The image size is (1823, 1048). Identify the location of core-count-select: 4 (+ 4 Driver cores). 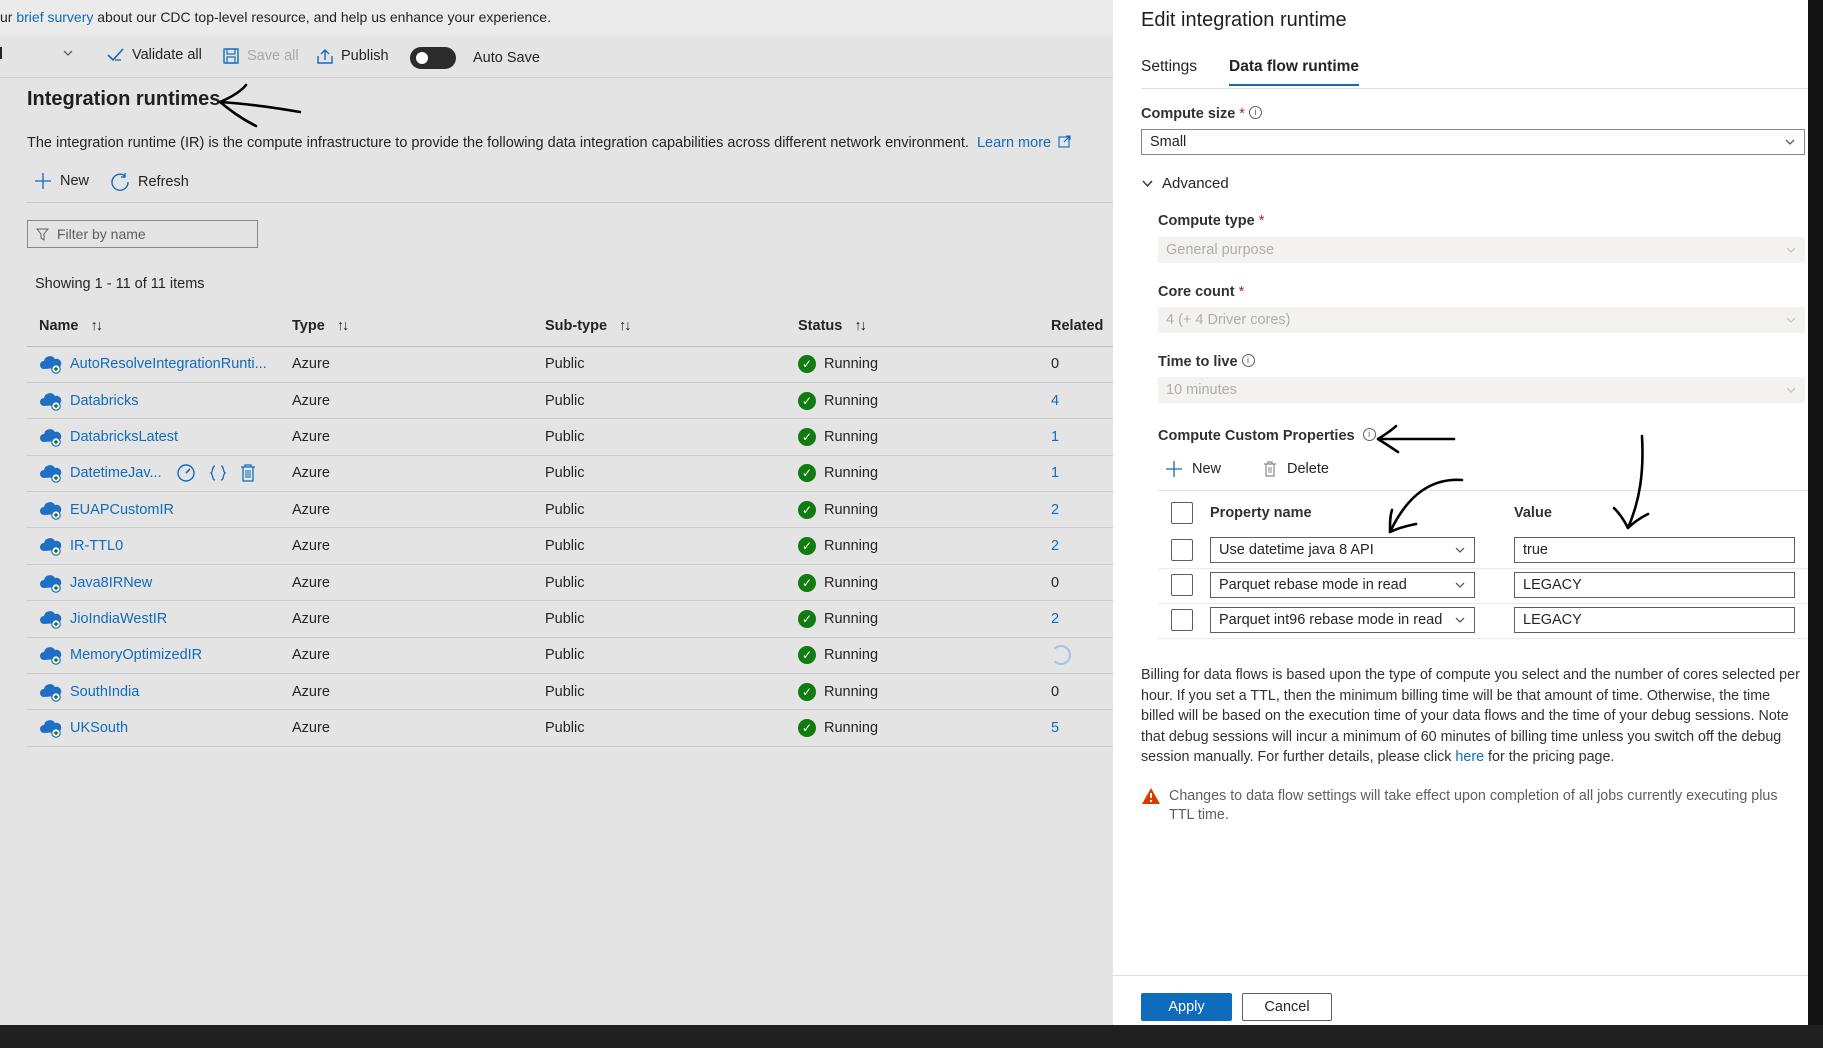
(1481, 320).